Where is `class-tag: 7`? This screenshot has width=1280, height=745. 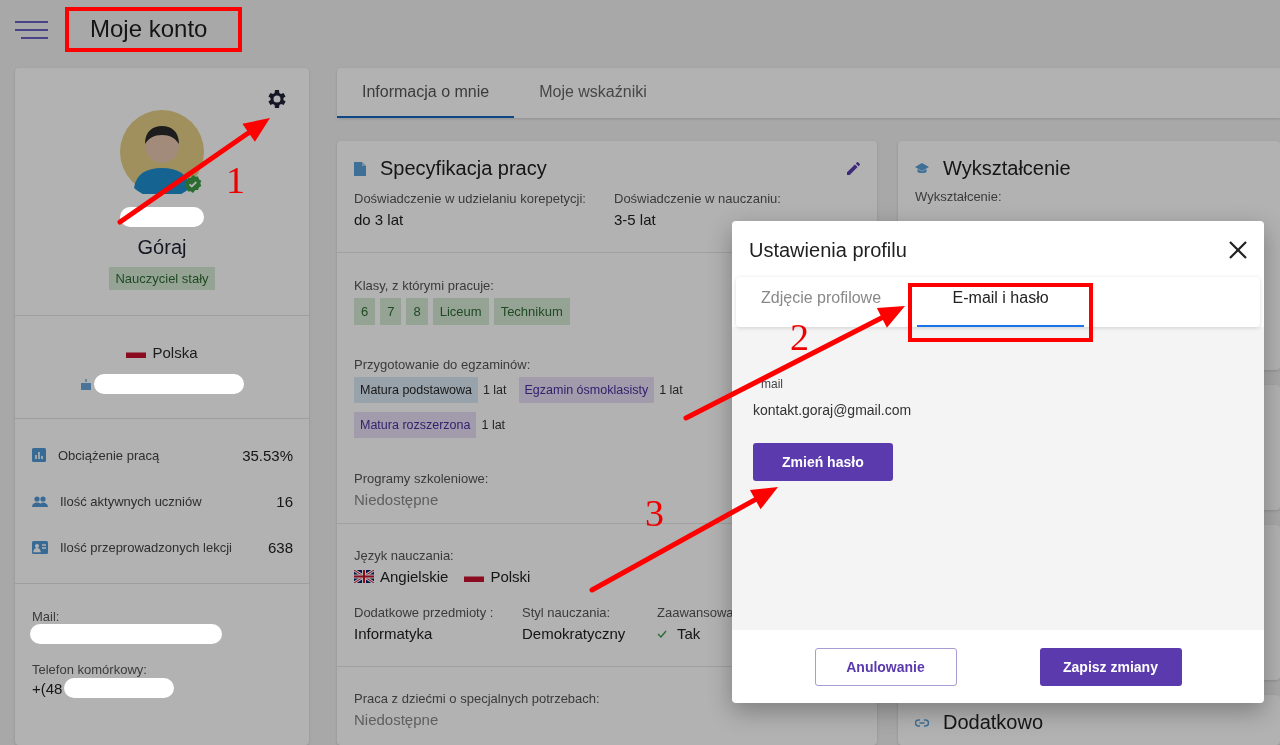 class-tag: 7 is located at coordinates (391, 311).